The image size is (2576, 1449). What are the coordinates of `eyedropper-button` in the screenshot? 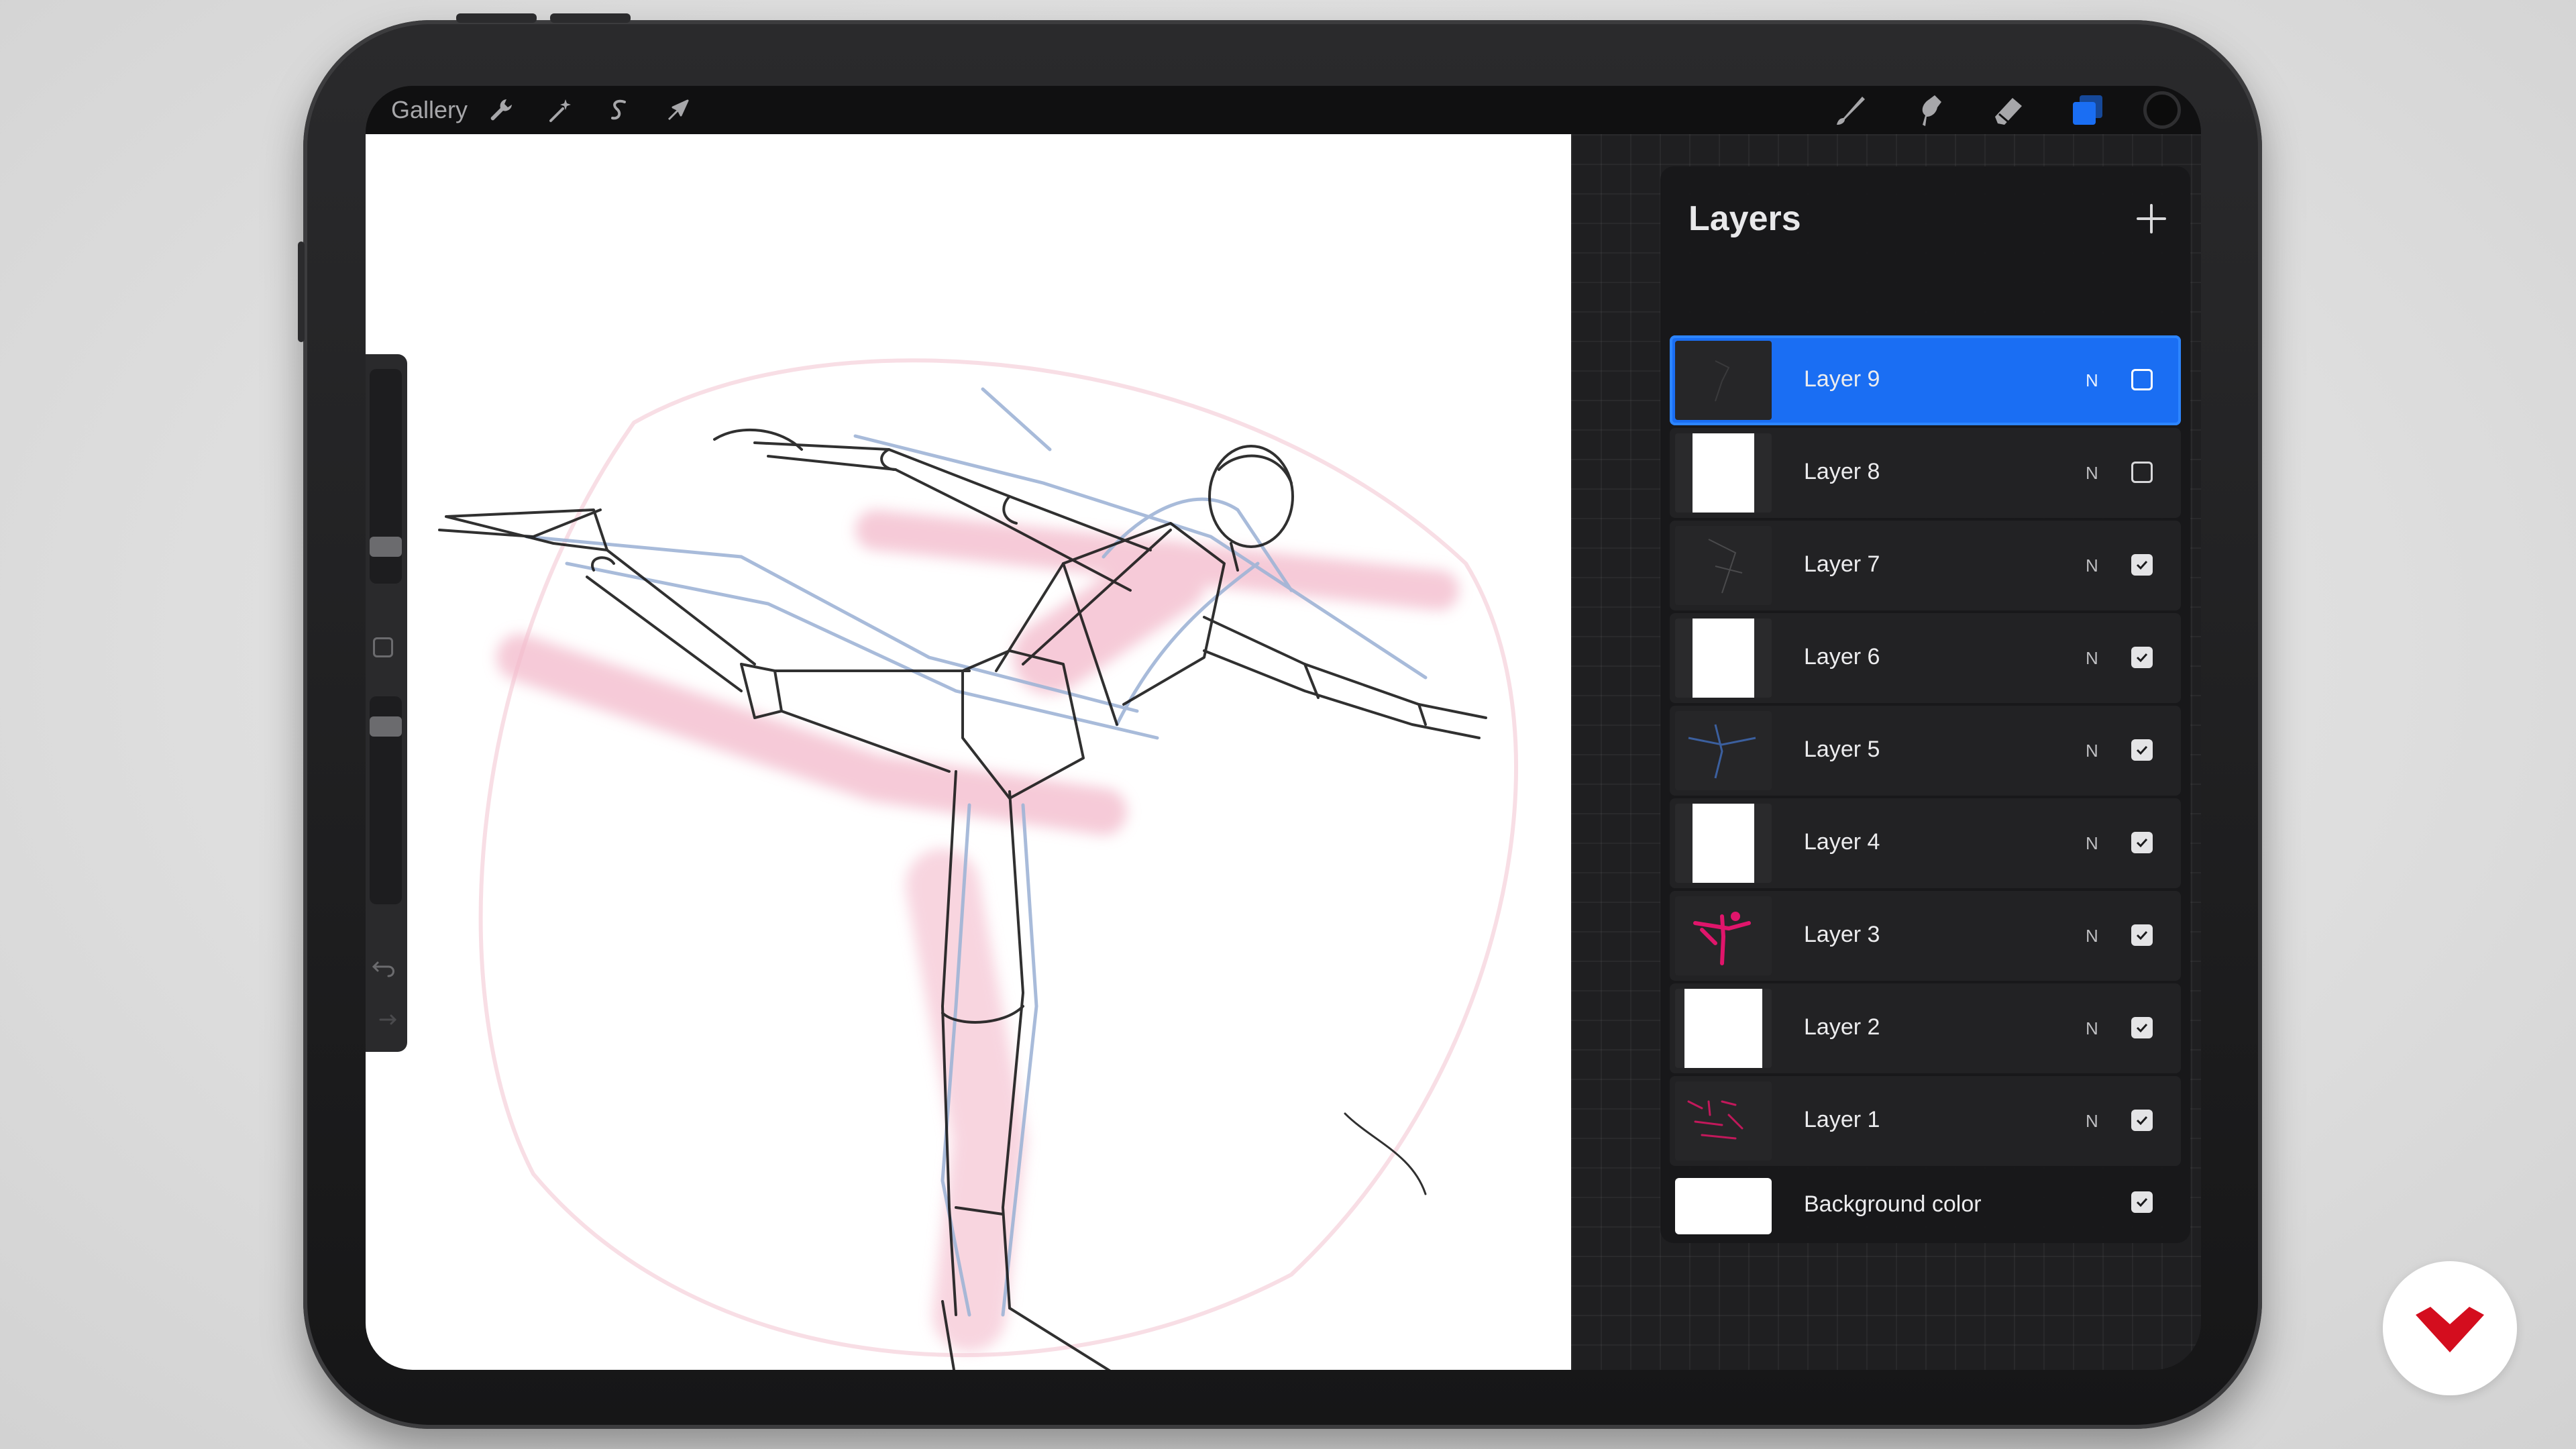 It's located at (383, 647).